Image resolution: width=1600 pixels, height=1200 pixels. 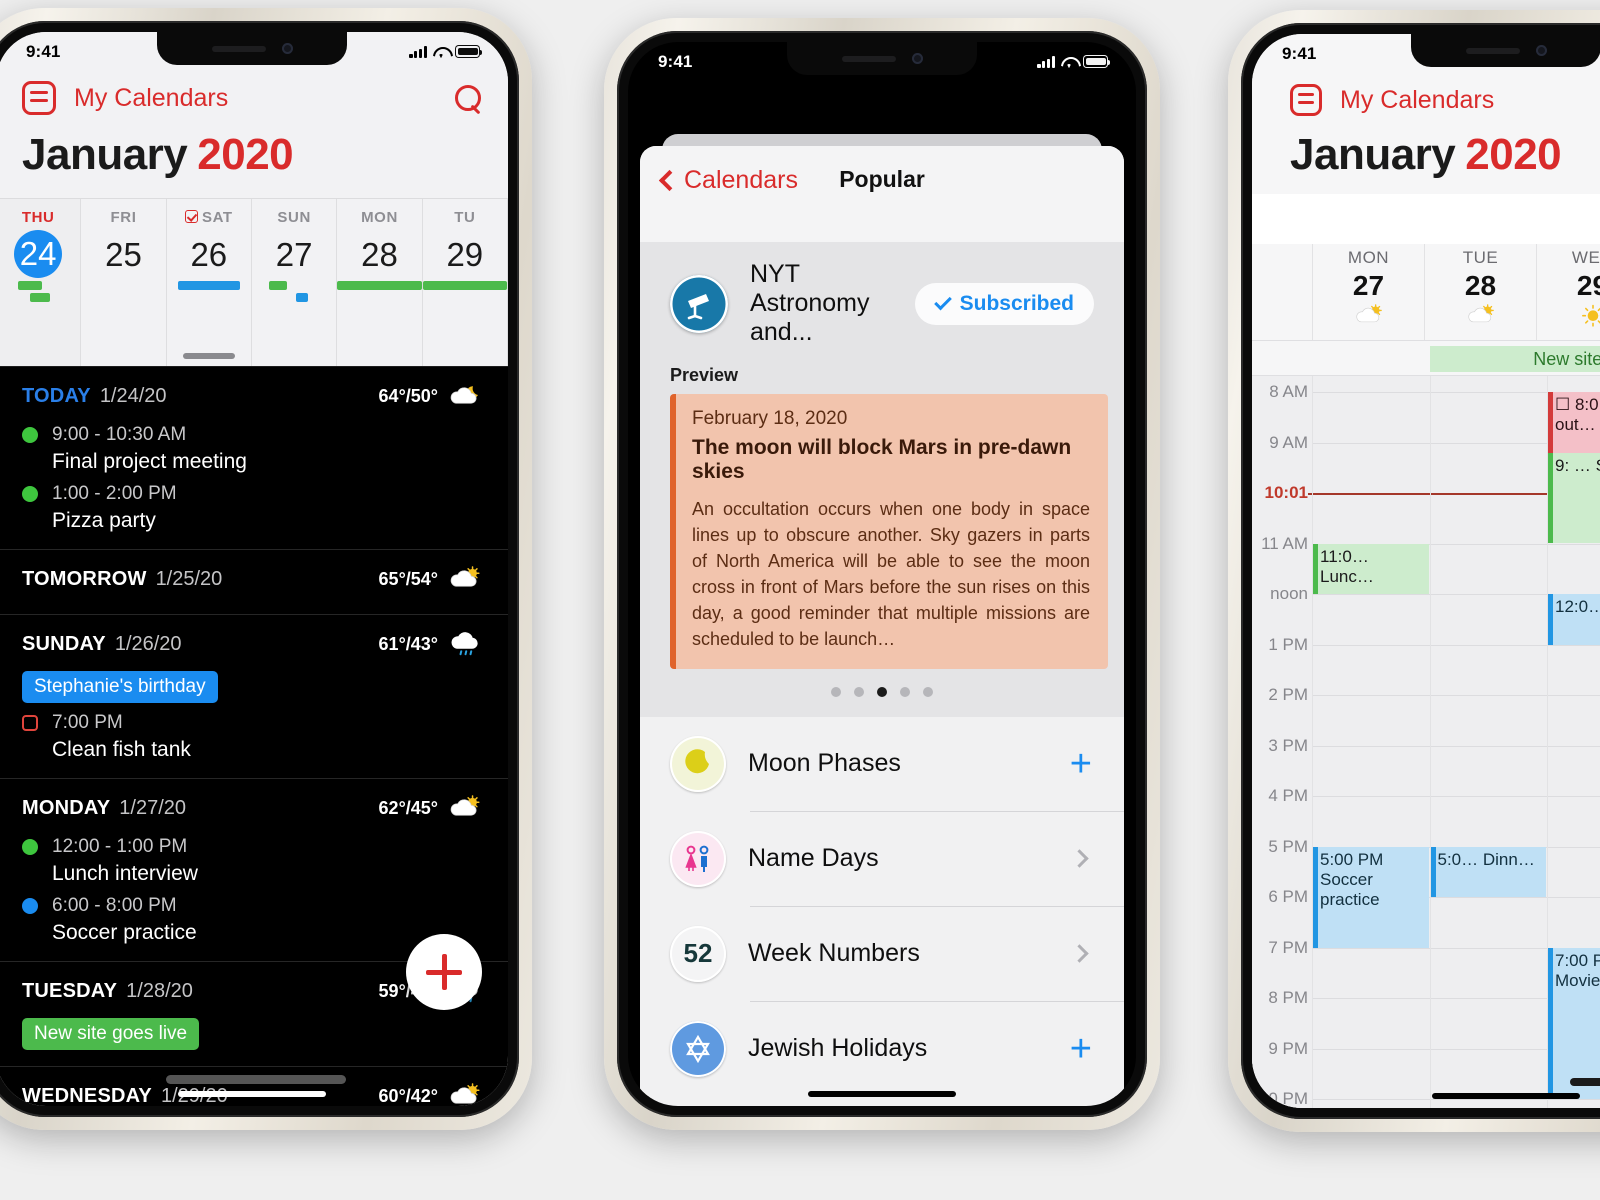 I want to click on day-number: 24, so click(x=38, y=254).